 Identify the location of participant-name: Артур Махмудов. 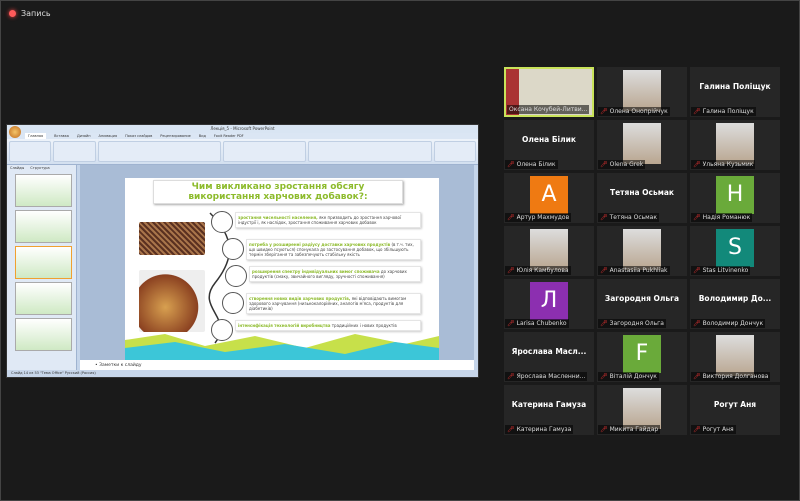
(543, 217).